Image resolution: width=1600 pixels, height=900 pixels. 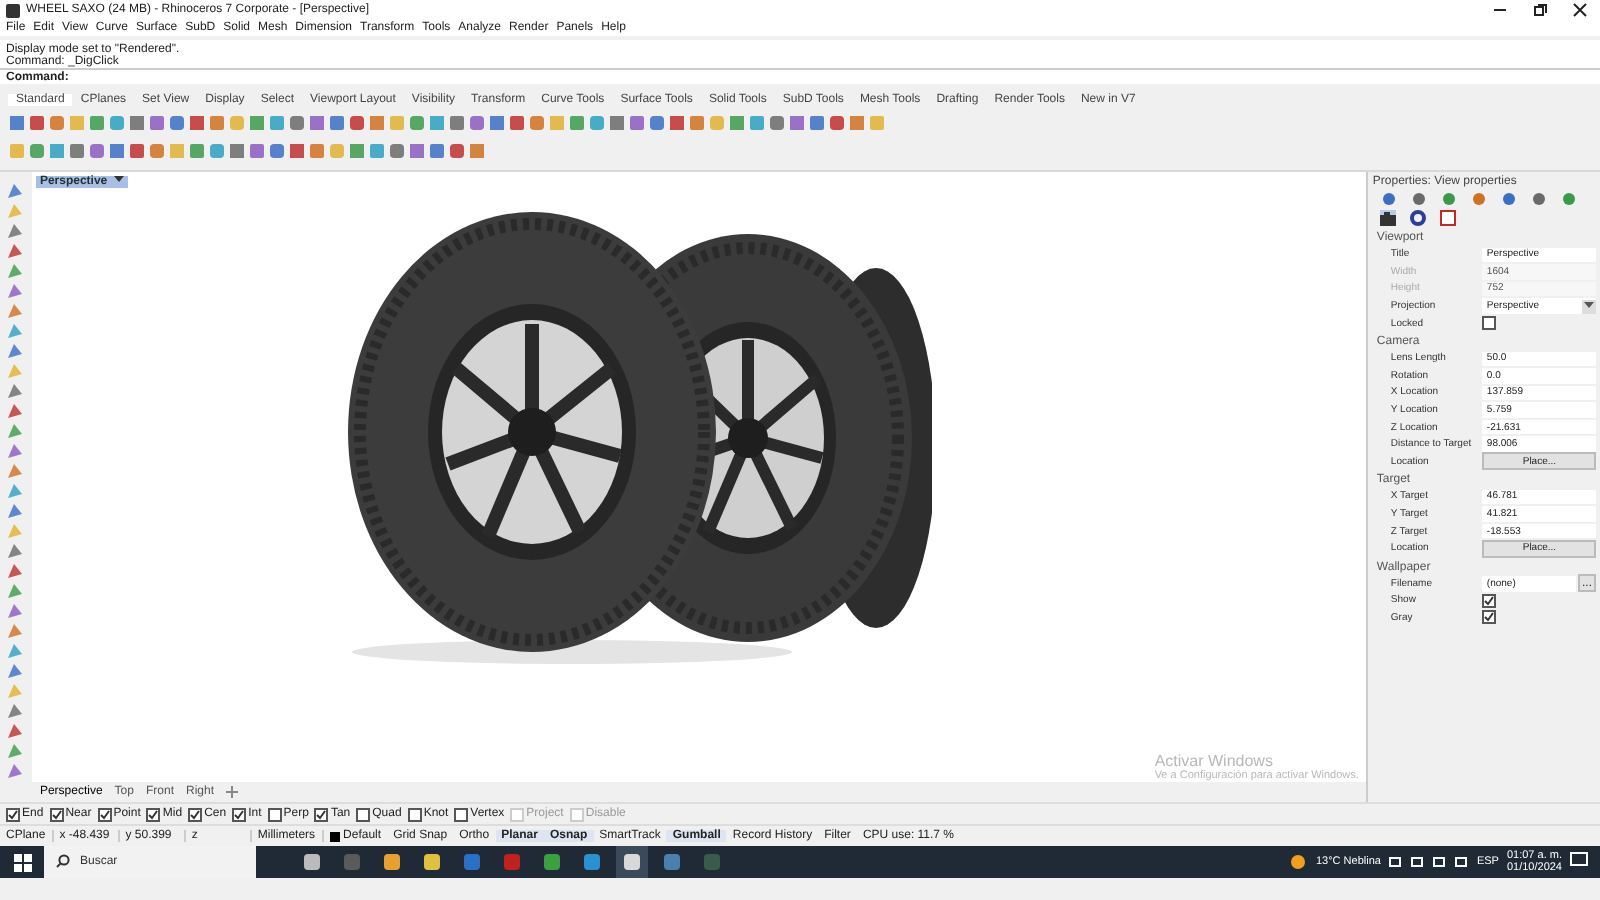 What do you see at coordinates (232, 792) in the screenshot?
I see `add-tab-icon` at bounding box center [232, 792].